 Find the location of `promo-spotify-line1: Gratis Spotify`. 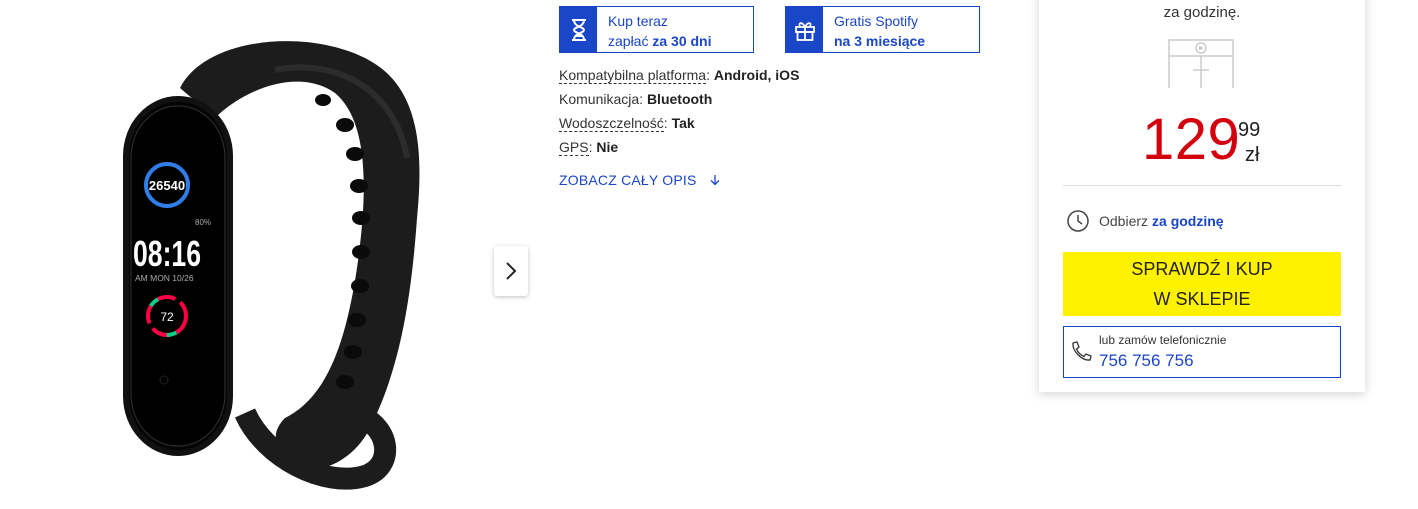

promo-spotify-line1: Gratis Spotify is located at coordinates (876, 21).